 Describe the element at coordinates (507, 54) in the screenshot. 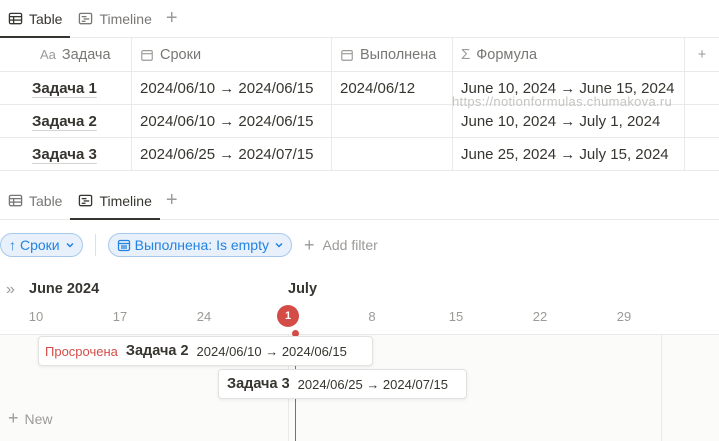

I see `column-label: Формула` at that location.